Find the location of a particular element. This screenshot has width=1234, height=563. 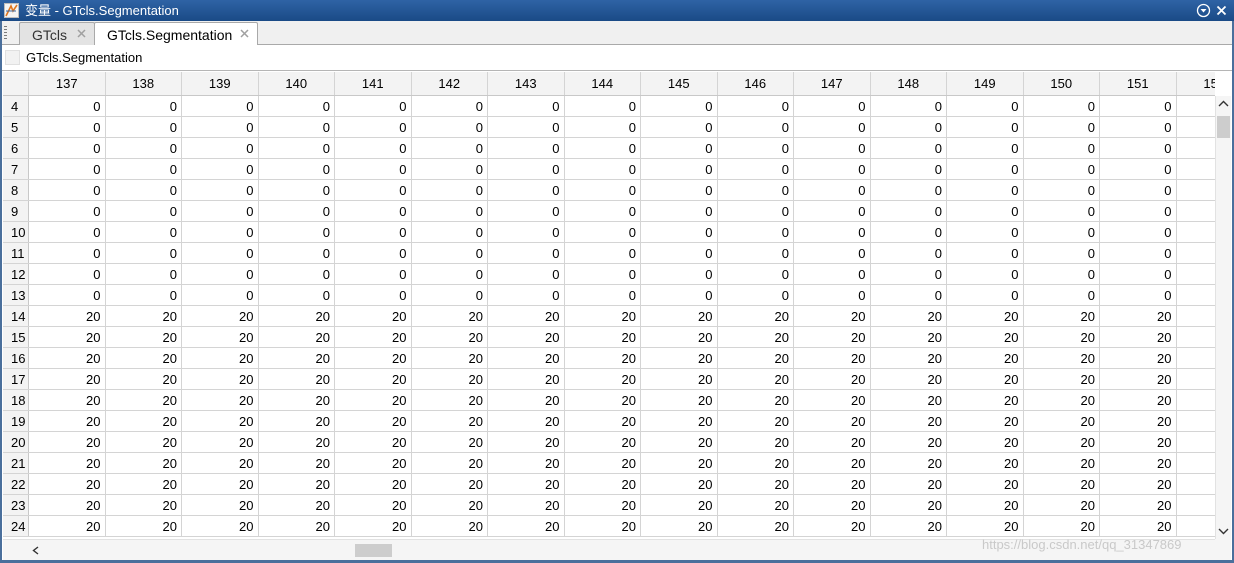

close-tab-icon is located at coordinates (81, 33).